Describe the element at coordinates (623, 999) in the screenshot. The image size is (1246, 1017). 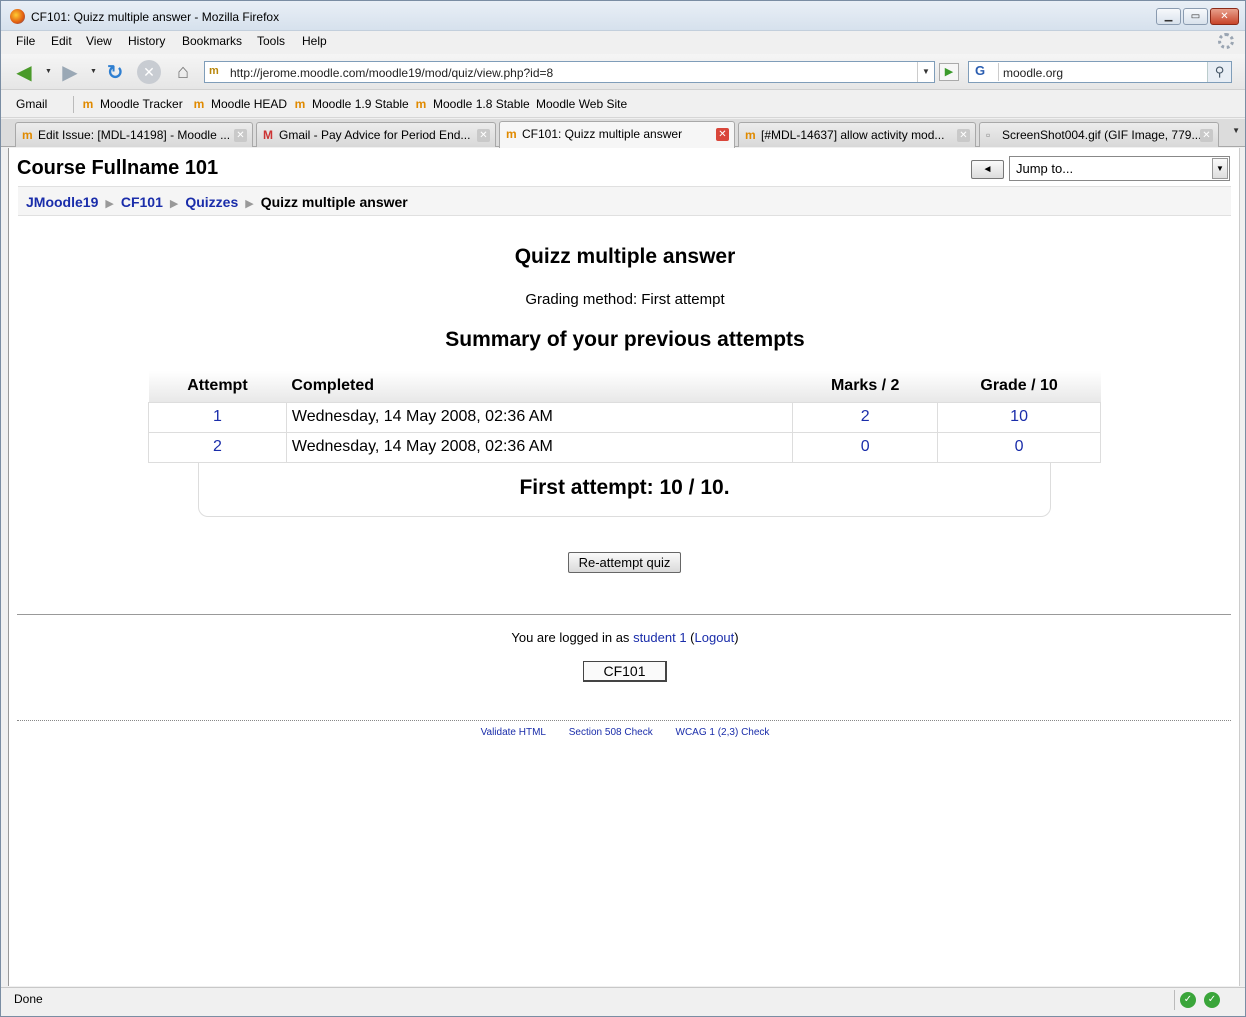
I see `status-bar: Done ✓ ✓` at that location.